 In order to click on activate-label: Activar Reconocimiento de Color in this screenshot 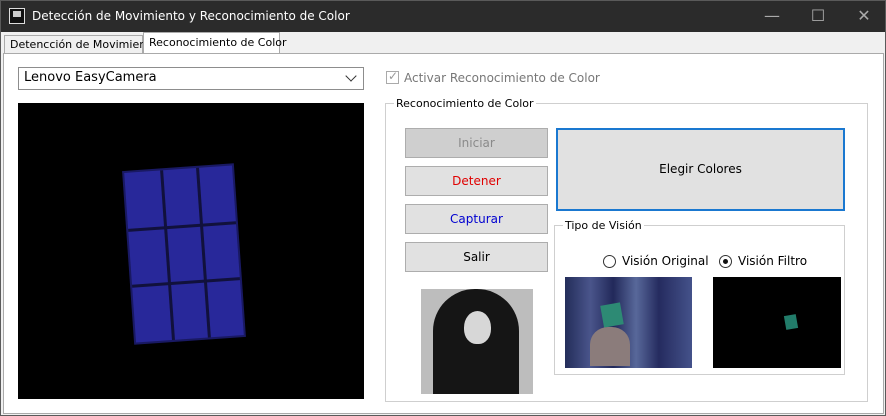, I will do `click(502, 78)`.